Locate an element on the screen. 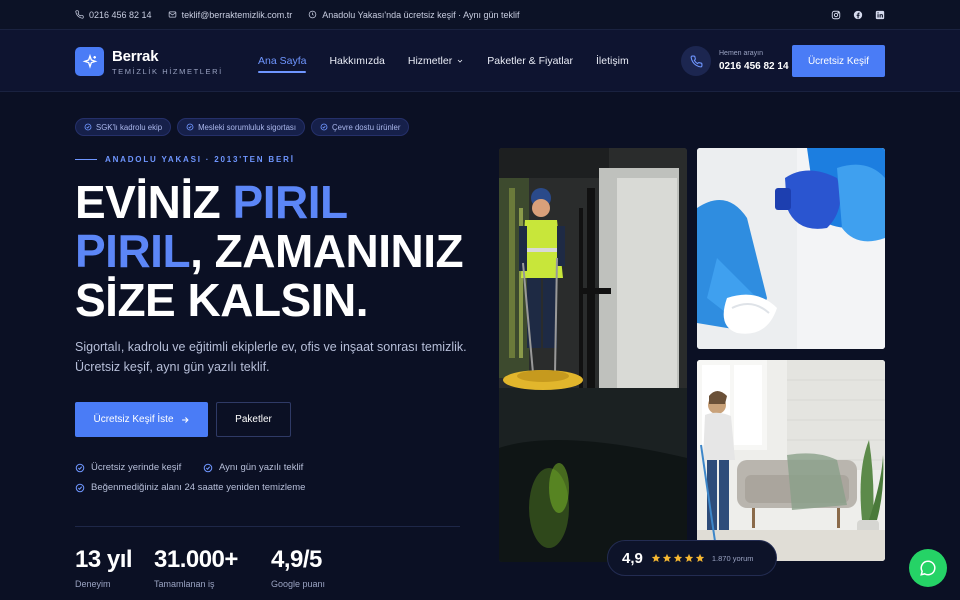 This screenshot has height=600, width=960. headline-part: EVİNİZ is located at coordinates (154, 202).